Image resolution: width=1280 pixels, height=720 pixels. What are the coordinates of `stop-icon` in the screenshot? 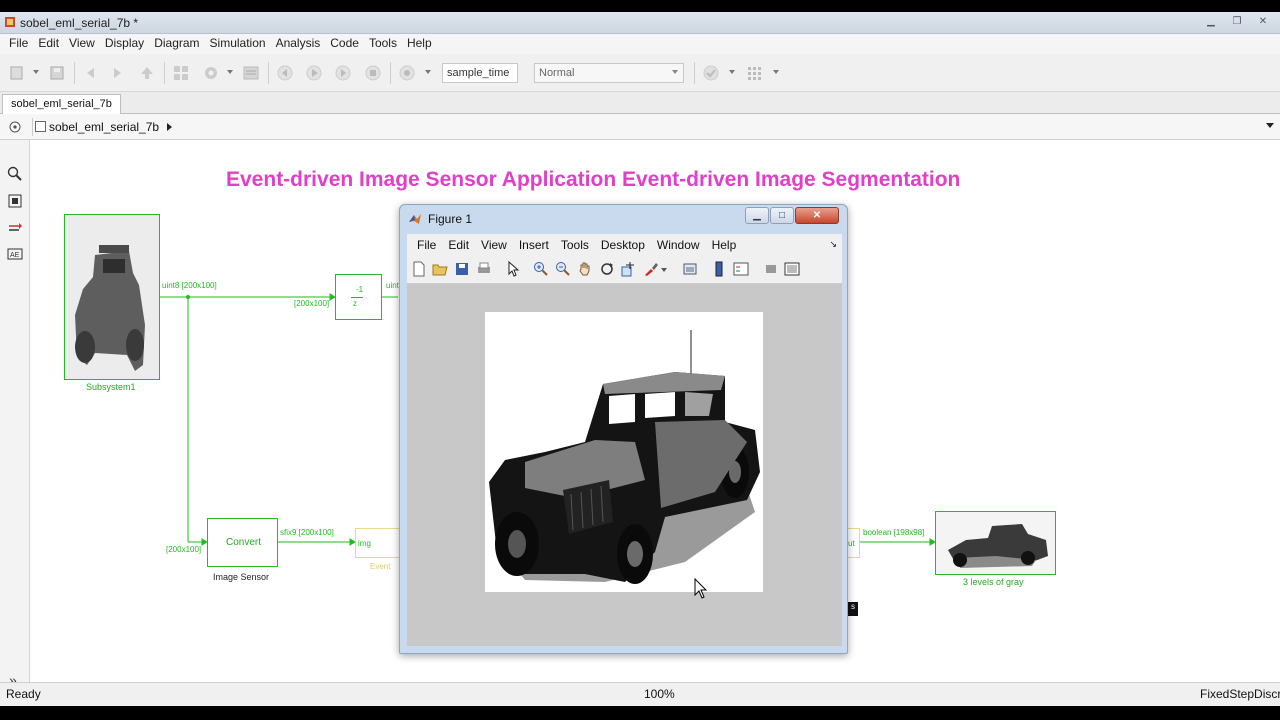 It's located at (373, 73).